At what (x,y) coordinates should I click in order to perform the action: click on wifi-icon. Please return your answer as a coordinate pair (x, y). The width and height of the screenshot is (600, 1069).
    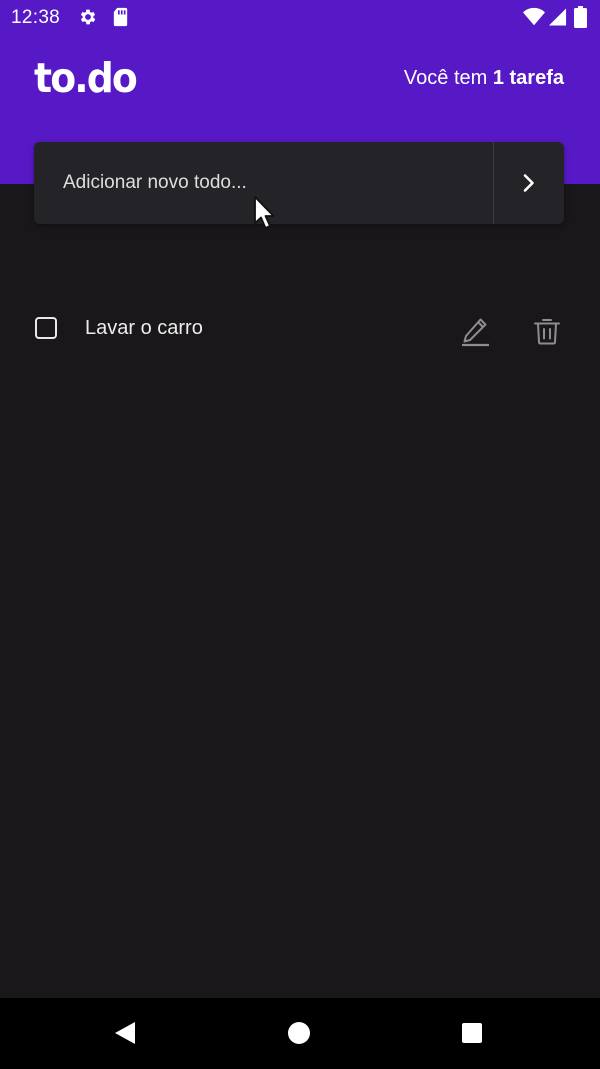
    Looking at the image, I should click on (534, 16).